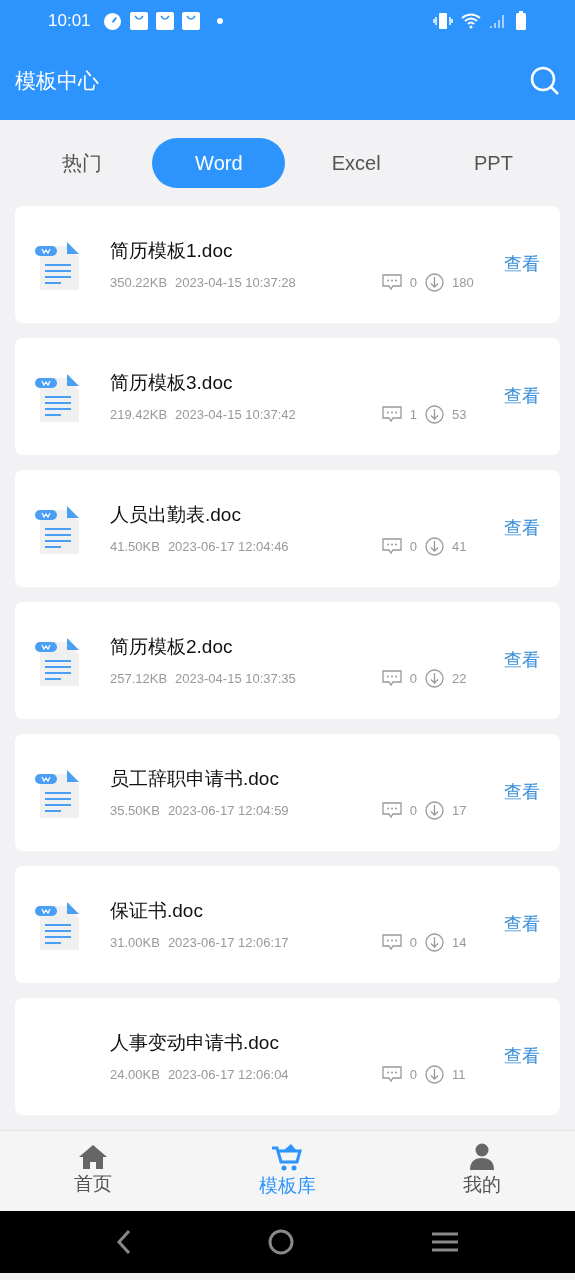 Image resolution: width=575 pixels, height=1280 pixels. I want to click on nav-tab: 我的, so click(482, 1171).